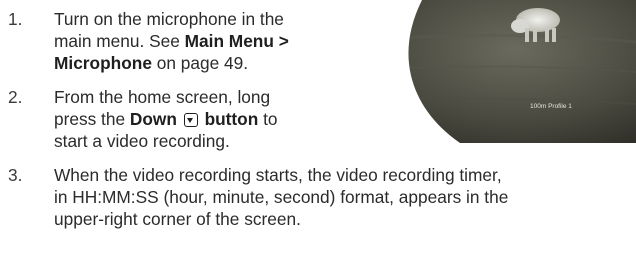 The image size is (636, 254). I want to click on text-fragment: to, so click(268, 119).